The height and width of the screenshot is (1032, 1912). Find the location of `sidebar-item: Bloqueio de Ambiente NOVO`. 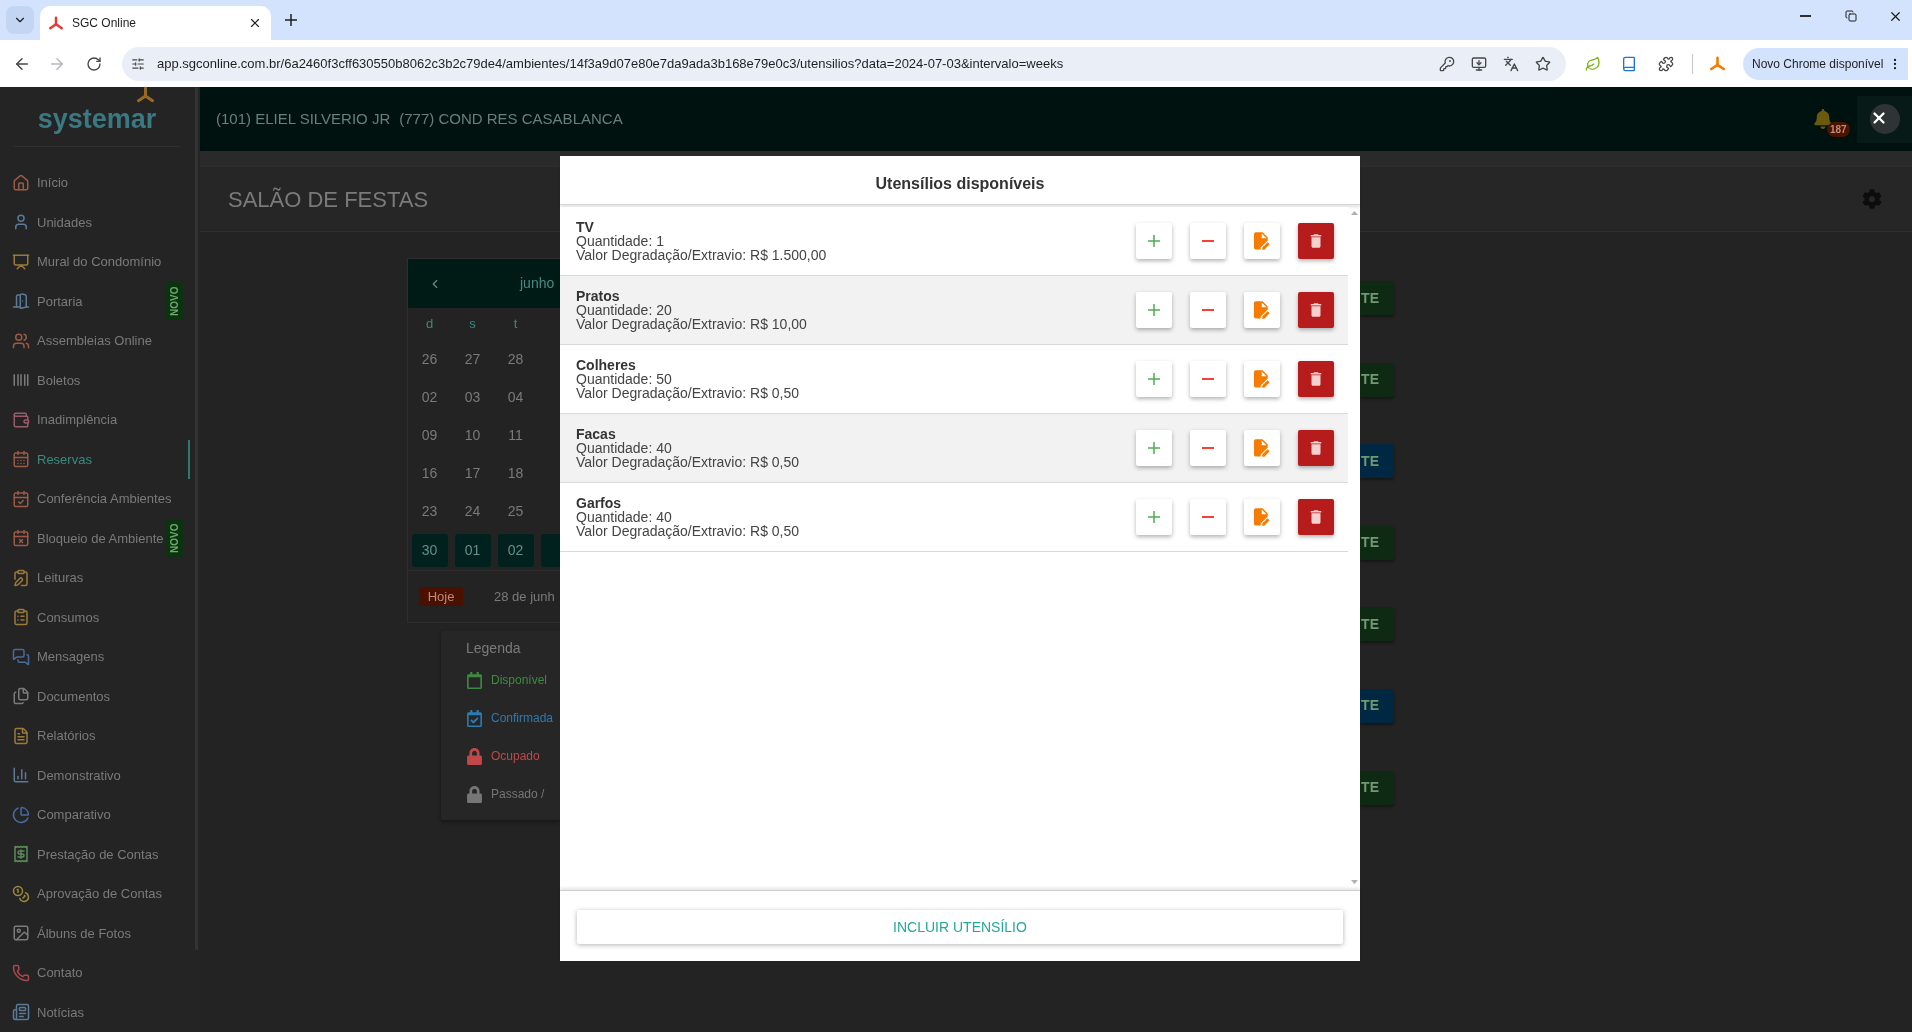

sidebar-item: Bloqueio de Ambiente NOVO is located at coordinates (95, 538).